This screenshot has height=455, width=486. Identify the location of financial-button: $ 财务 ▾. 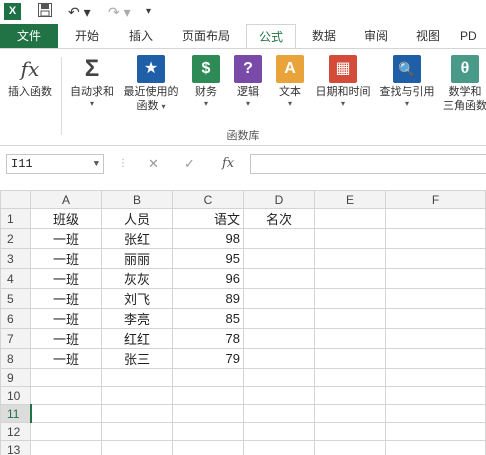
(206, 82).